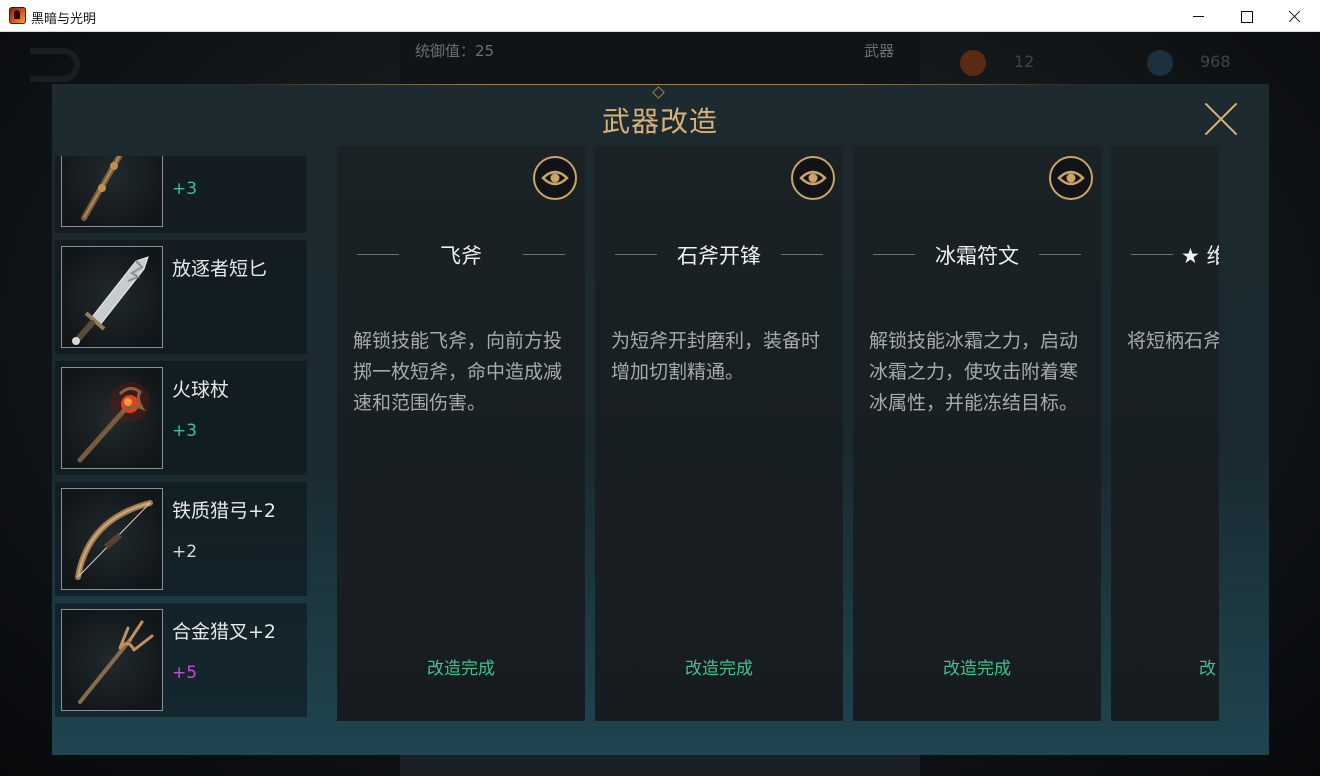  I want to click on ornate-staff-icon, so click(112, 191).